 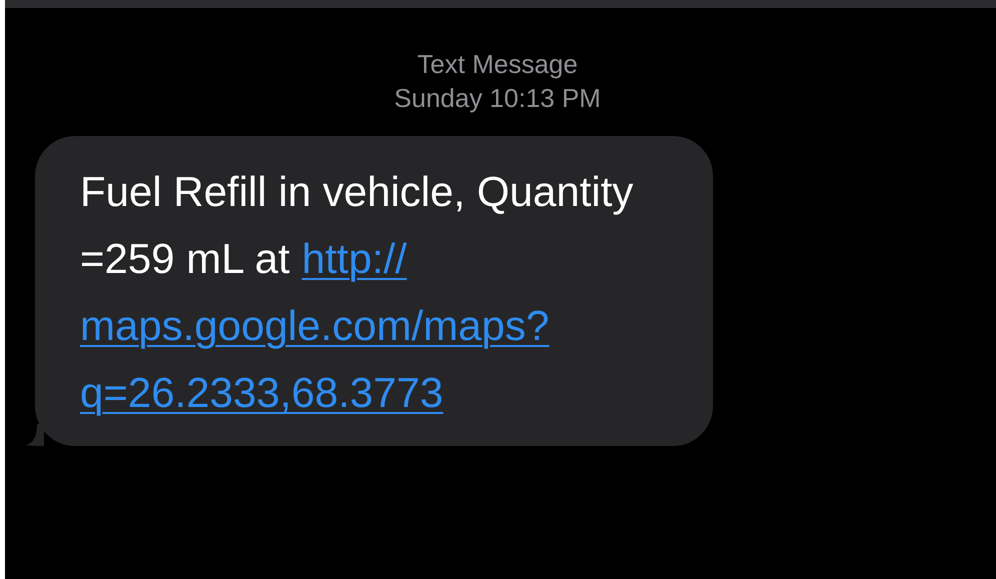 I want to click on map-link: q=26.2333,68.3773, so click(x=262, y=392).